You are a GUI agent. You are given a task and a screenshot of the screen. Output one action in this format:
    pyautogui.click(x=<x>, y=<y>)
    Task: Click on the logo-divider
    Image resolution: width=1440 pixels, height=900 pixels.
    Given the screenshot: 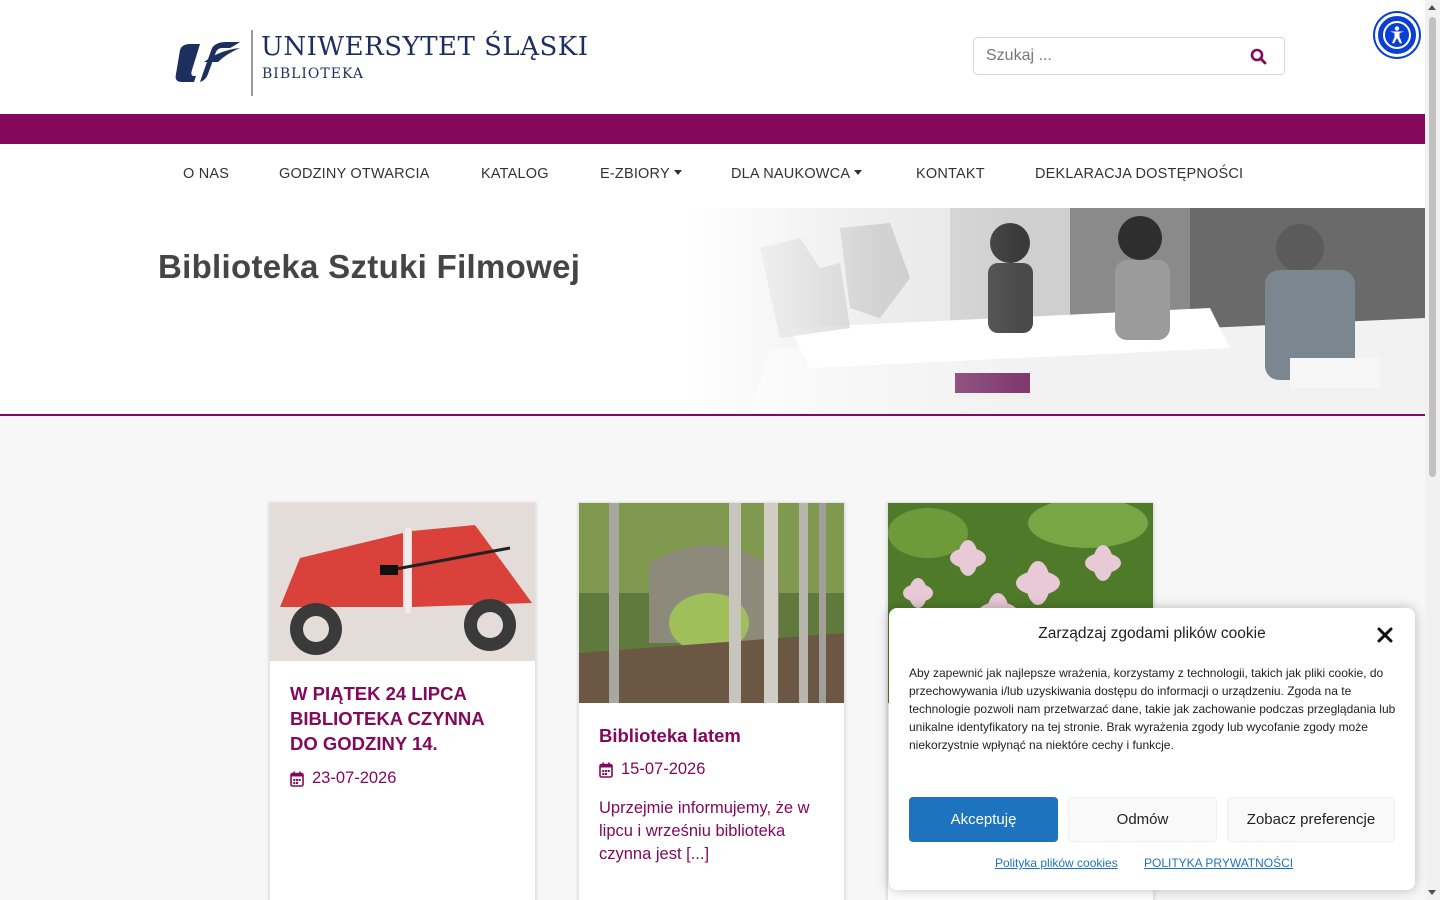 What is the action you would take?
    pyautogui.click(x=252, y=63)
    